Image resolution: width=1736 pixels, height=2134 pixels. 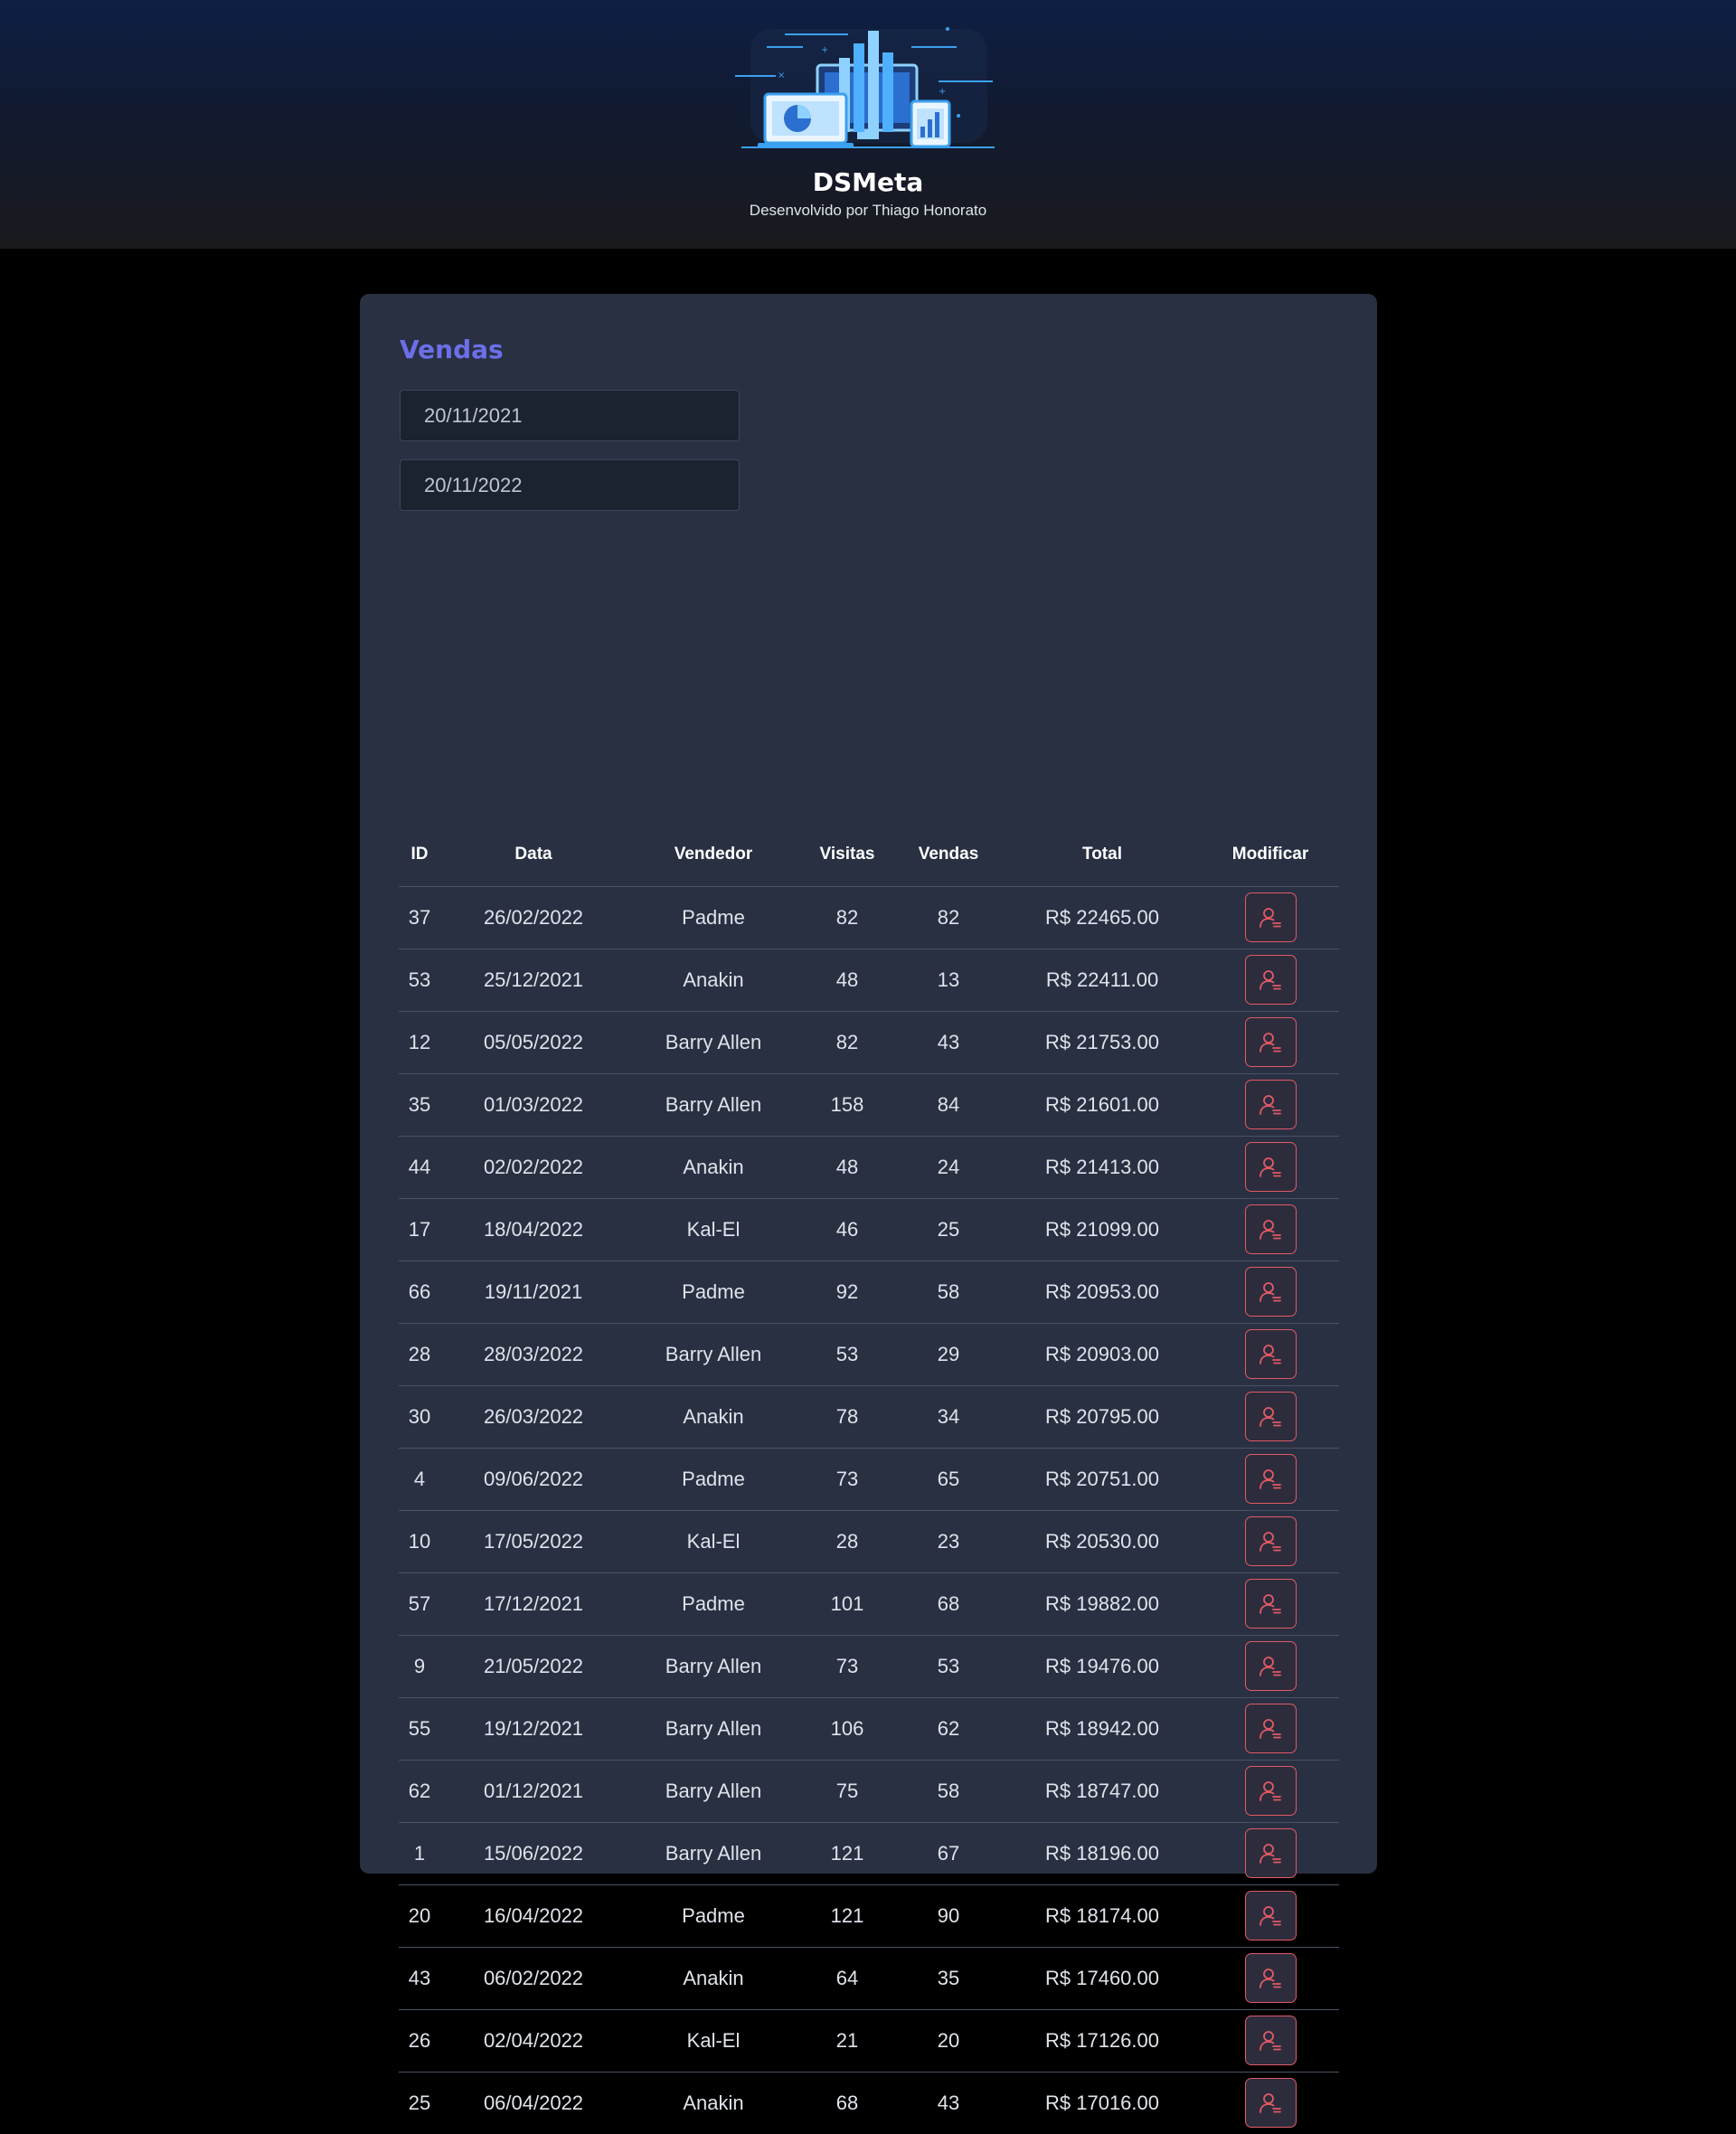 I want to click on cell-total: R$ 17126.00, so click(x=1103, y=2041).